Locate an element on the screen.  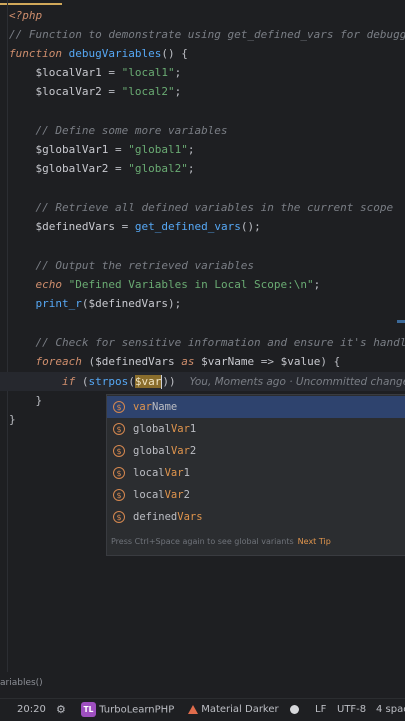
completion-item: $ definedVars is located at coordinates (256, 517).